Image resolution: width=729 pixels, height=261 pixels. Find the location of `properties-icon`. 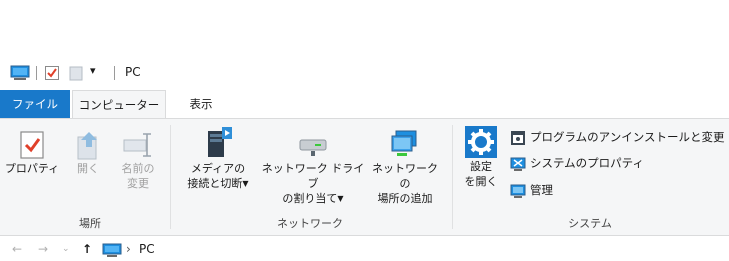

properties-icon is located at coordinates (32, 145).